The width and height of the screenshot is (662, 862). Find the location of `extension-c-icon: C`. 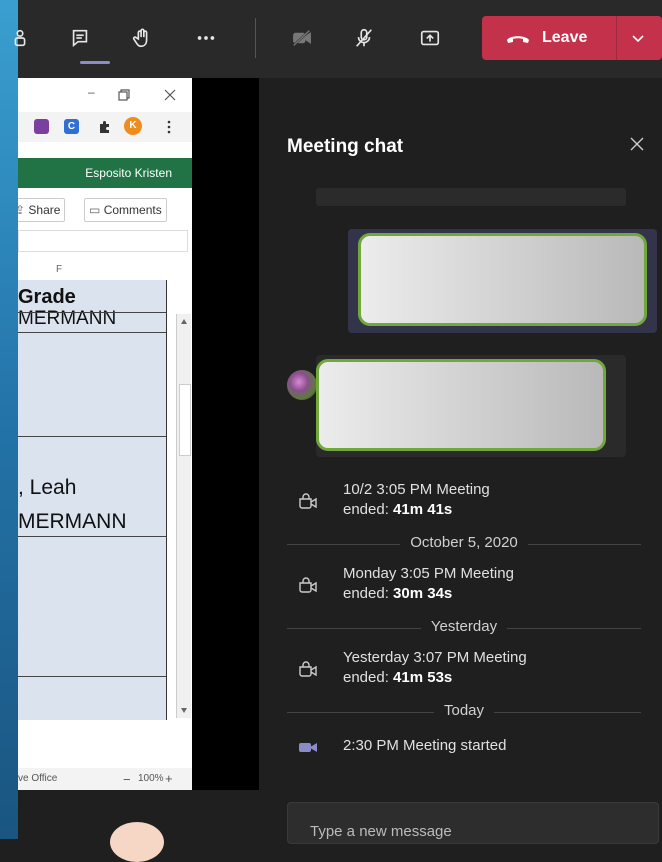

extension-c-icon: C is located at coordinates (71, 126).